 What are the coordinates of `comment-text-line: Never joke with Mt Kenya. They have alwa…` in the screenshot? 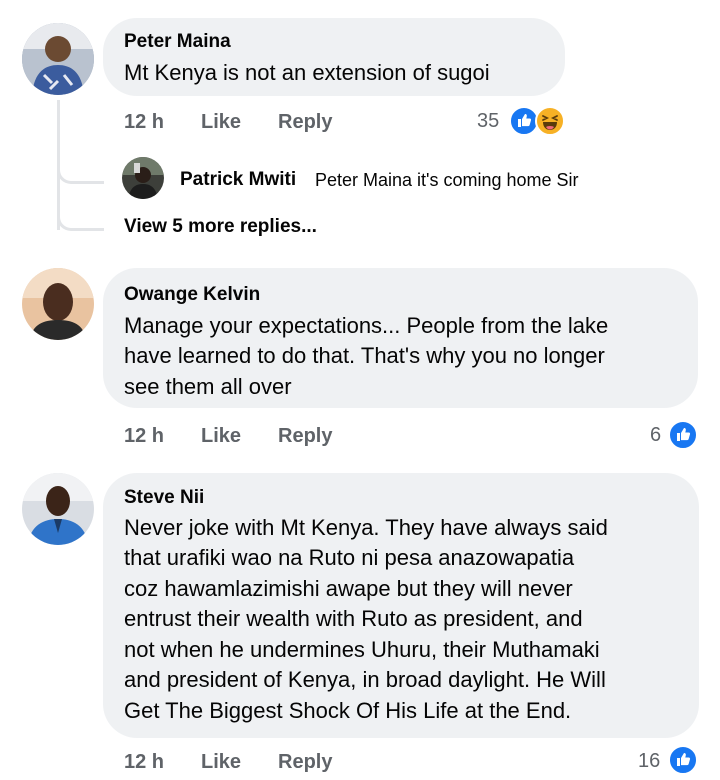 It's located at (366, 527).